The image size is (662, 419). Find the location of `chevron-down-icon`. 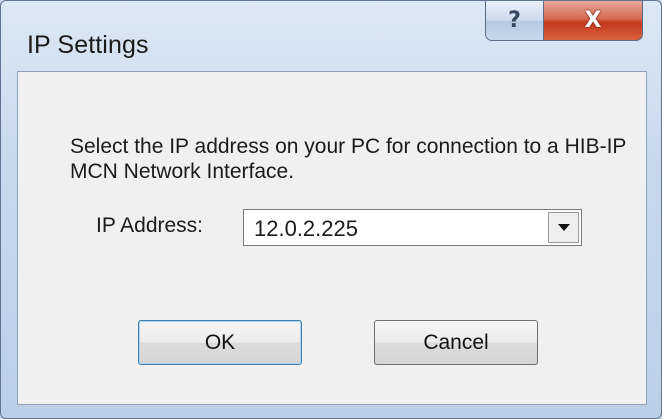

chevron-down-icon is located at coordinates (563, 227).